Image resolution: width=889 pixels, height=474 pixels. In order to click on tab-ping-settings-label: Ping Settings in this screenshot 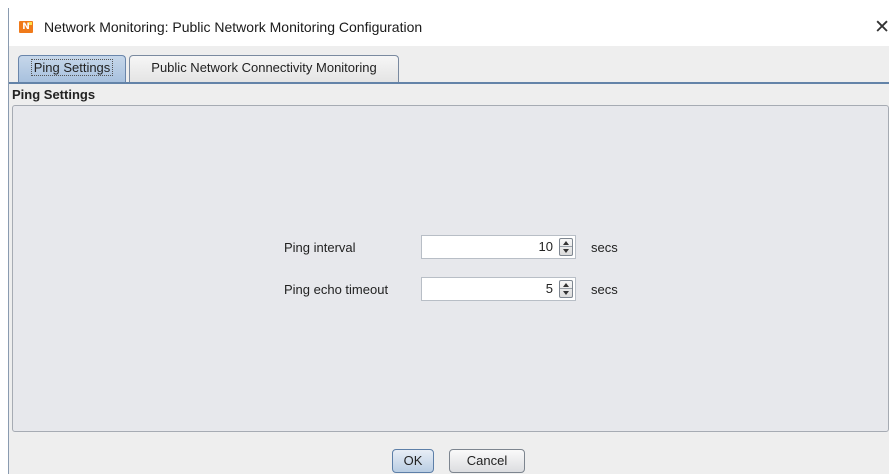, I will do `click(72, 67)`.